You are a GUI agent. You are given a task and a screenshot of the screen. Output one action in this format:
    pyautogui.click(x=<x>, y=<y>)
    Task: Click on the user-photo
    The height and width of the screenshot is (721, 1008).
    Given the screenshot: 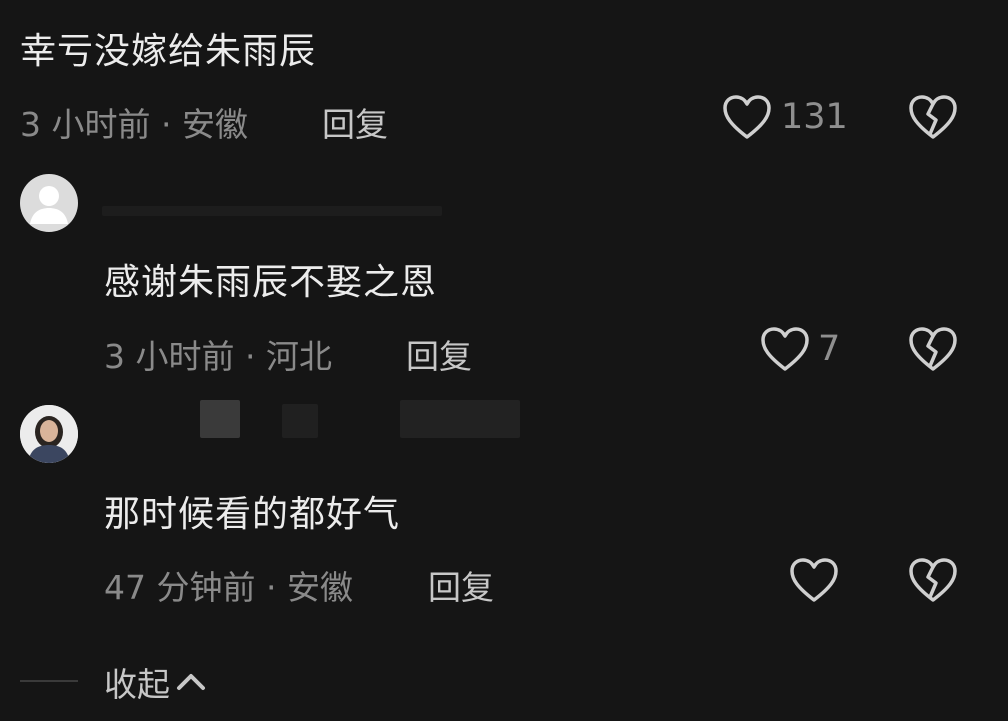 What is the action you would take?
    pyautogui.click(x=49, y=434)
    